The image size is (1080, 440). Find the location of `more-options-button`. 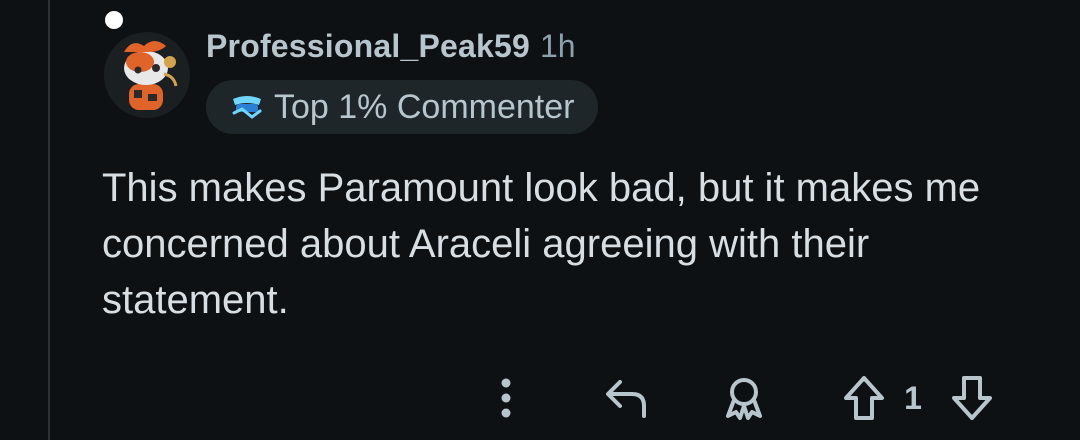

more-options-button is located at coordinates (506, 398).